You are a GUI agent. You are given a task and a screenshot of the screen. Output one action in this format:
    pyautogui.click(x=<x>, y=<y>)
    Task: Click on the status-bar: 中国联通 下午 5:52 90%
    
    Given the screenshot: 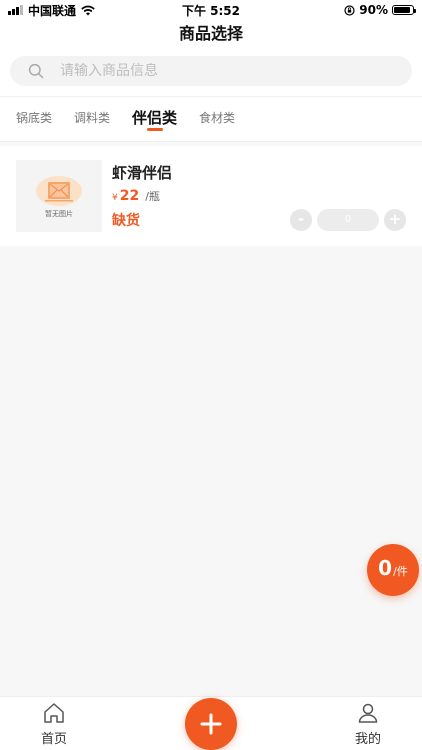 What is the action you would take?
    pyautogui.click(x=211, y=10)
    